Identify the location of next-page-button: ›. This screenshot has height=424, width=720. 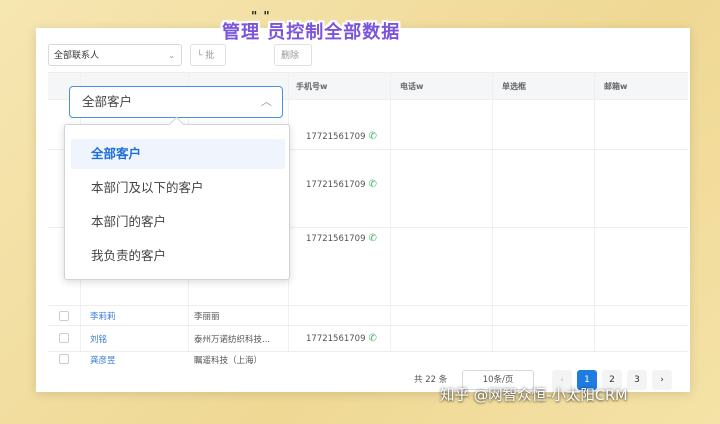
(662, 380).